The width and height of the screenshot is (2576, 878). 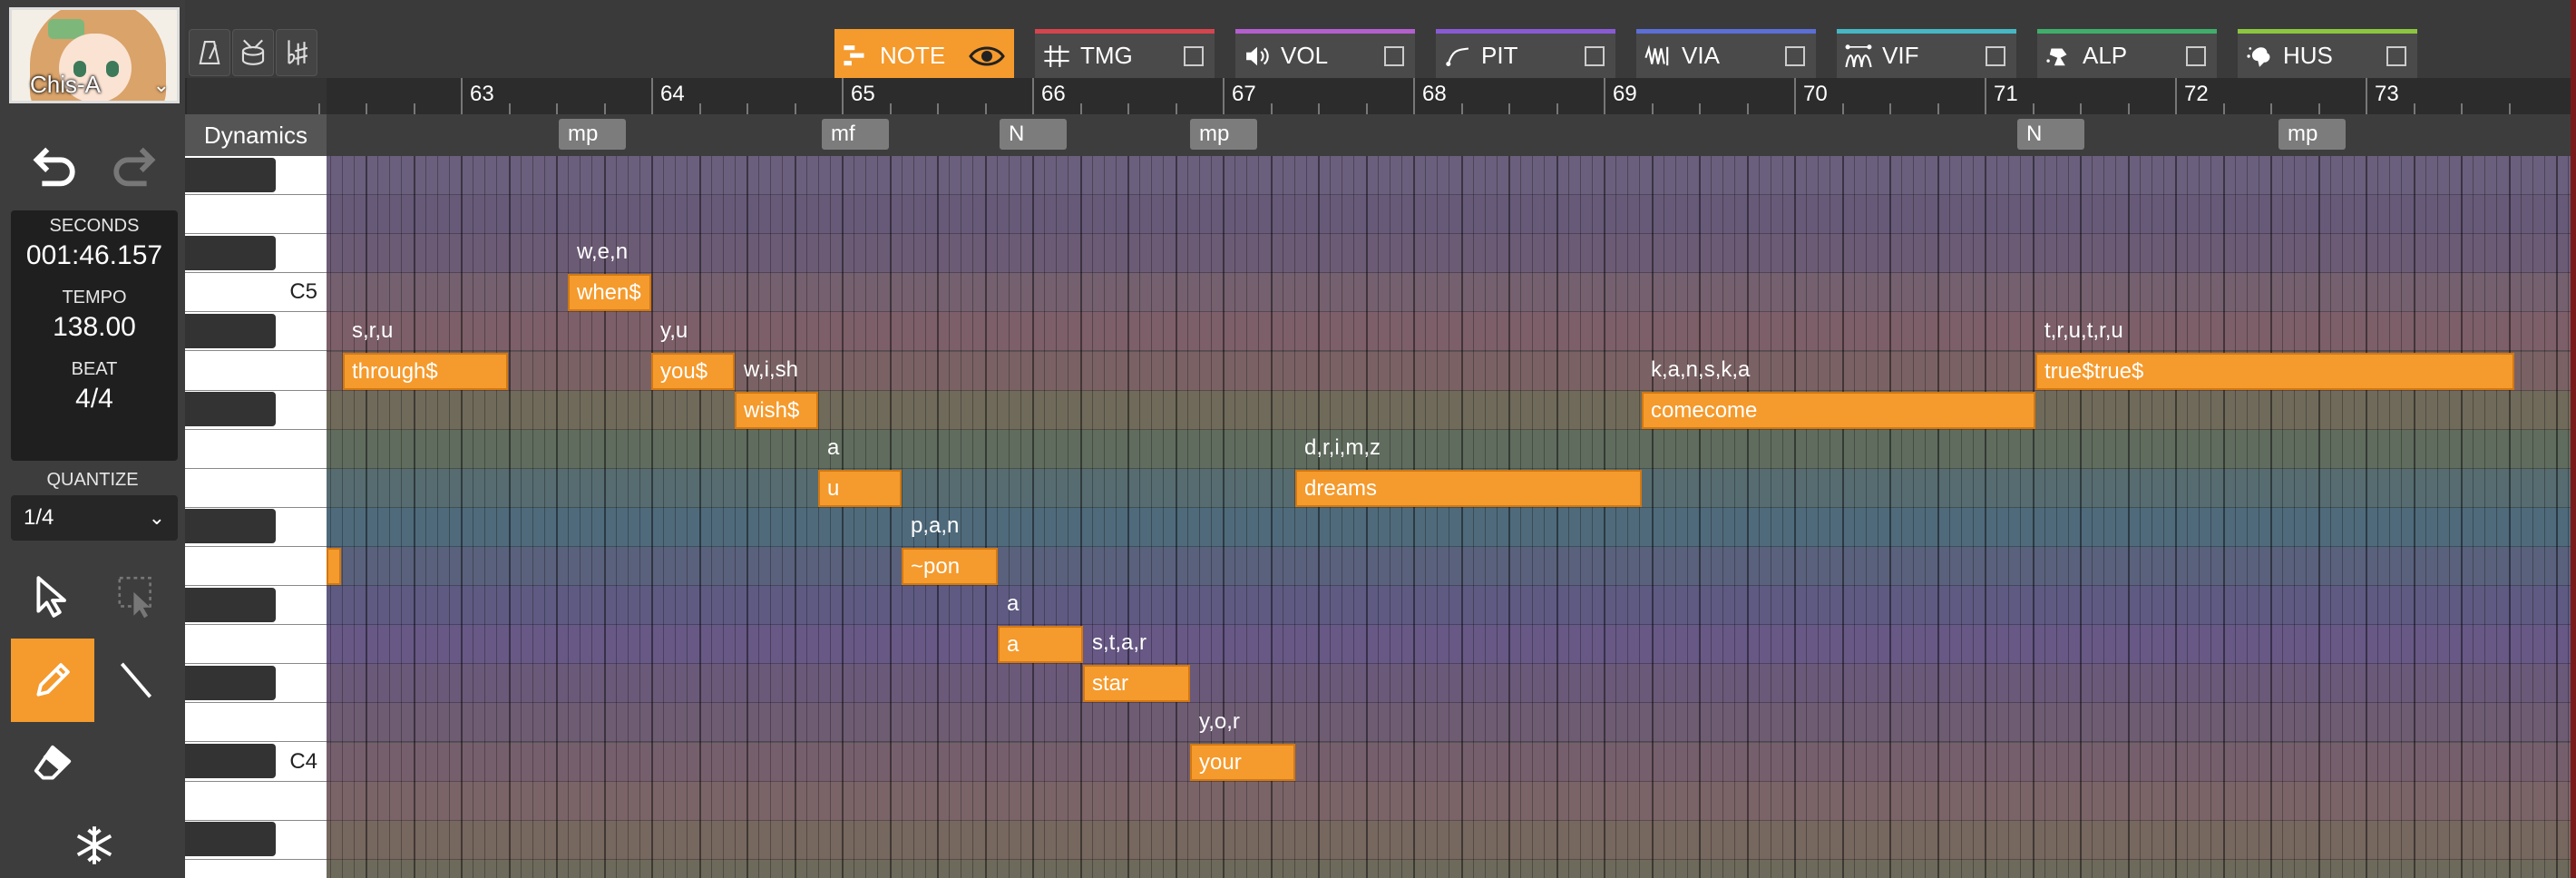 I want to click on tab-pit: PIT, so click(x=1525, y=53).